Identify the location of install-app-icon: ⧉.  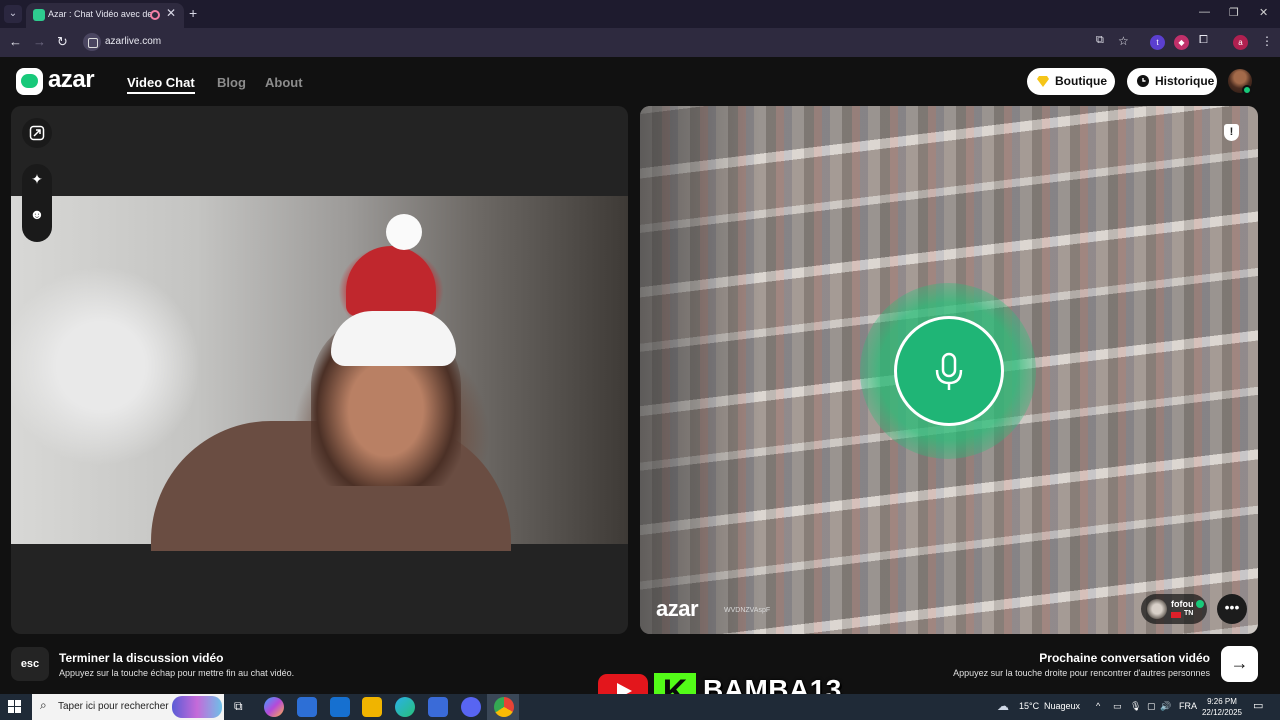
(1100, 40).